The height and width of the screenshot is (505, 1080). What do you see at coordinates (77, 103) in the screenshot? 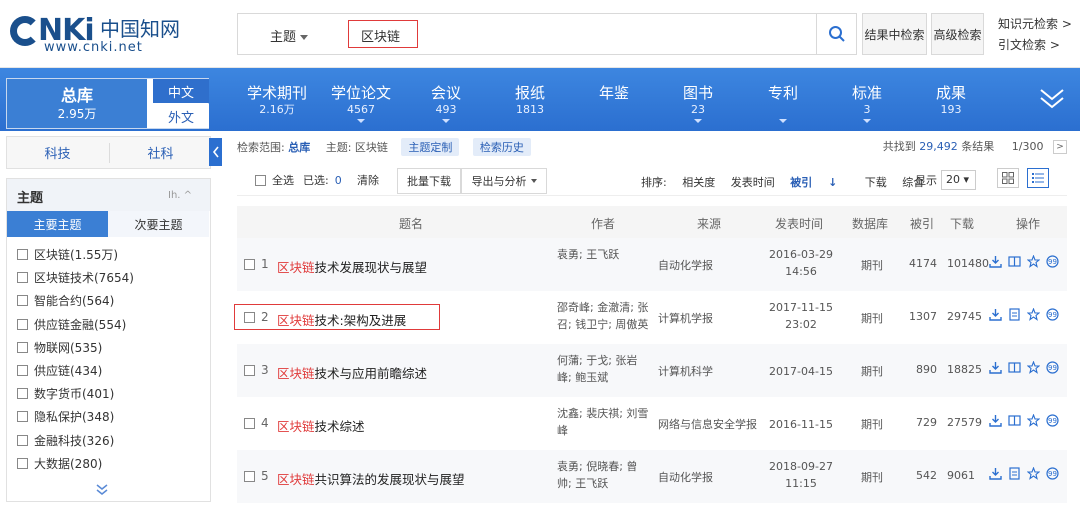
I see `nav-total-tab: 总库 2.95万` at bounding box center [77, 103].